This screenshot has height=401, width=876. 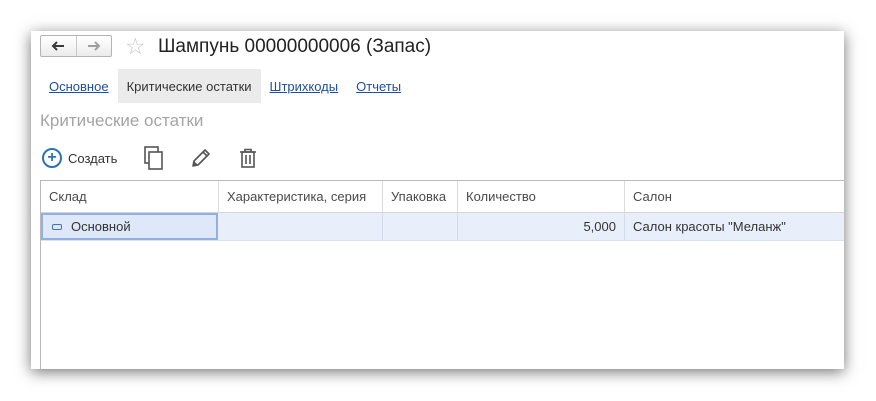 I want to click on arrow-left-icon, so click(x=58, y=46).